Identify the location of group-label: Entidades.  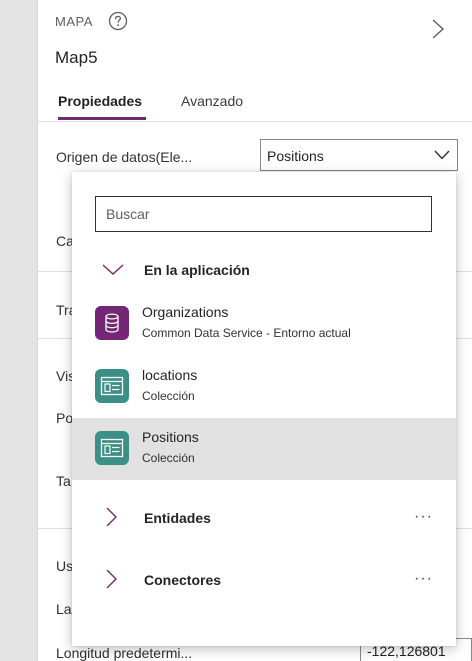
(177, 518).